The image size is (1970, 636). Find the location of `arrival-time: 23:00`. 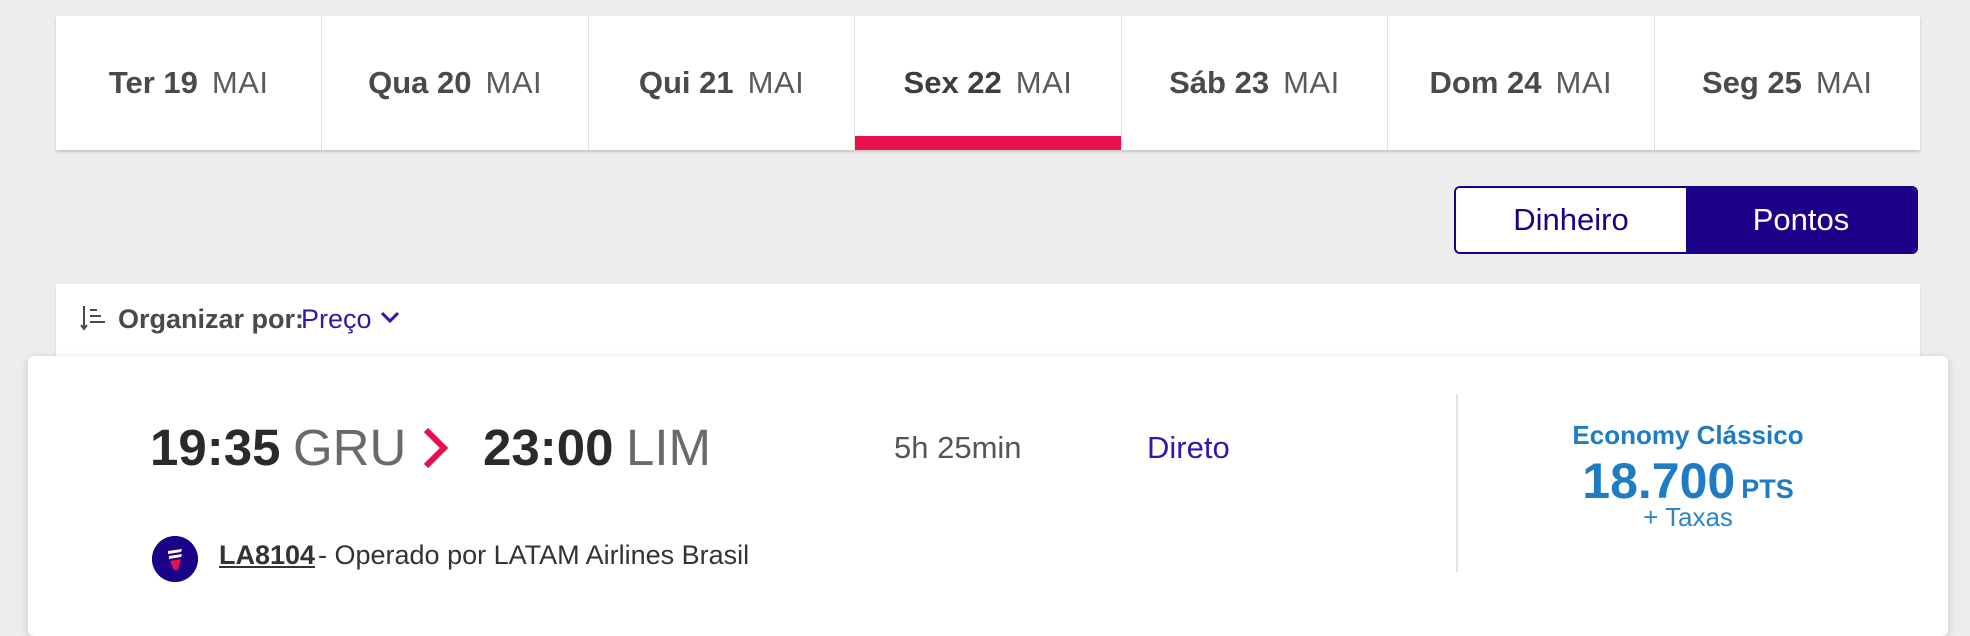

arrival-time: 23:00 is located at coordinates (548, 447).